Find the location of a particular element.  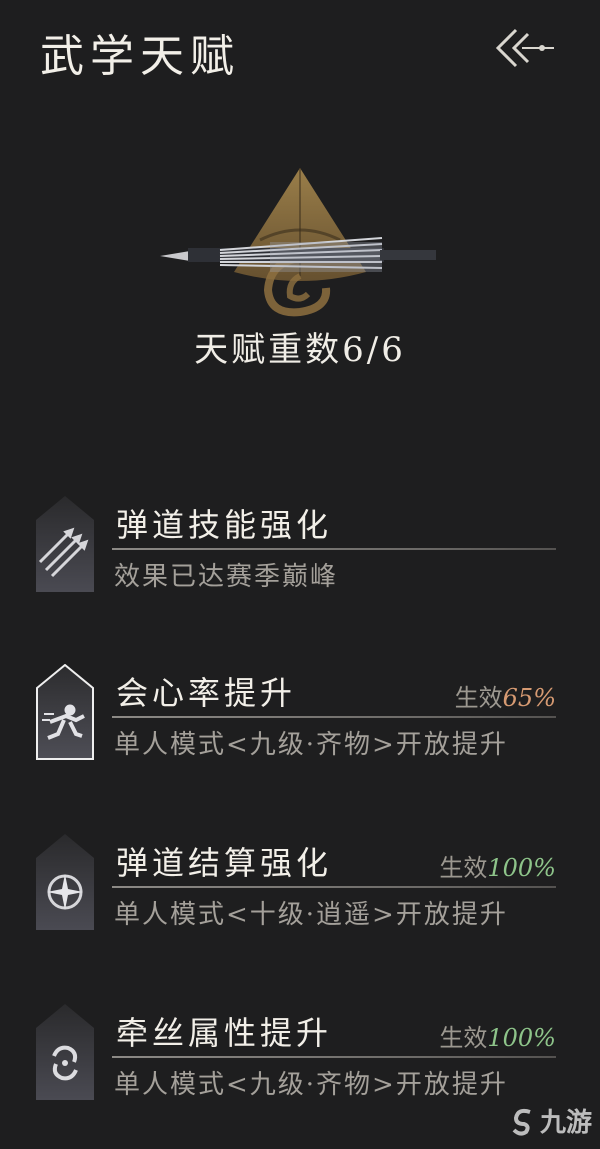

talent-status: 生效65% is located at coordinates (505, 695).